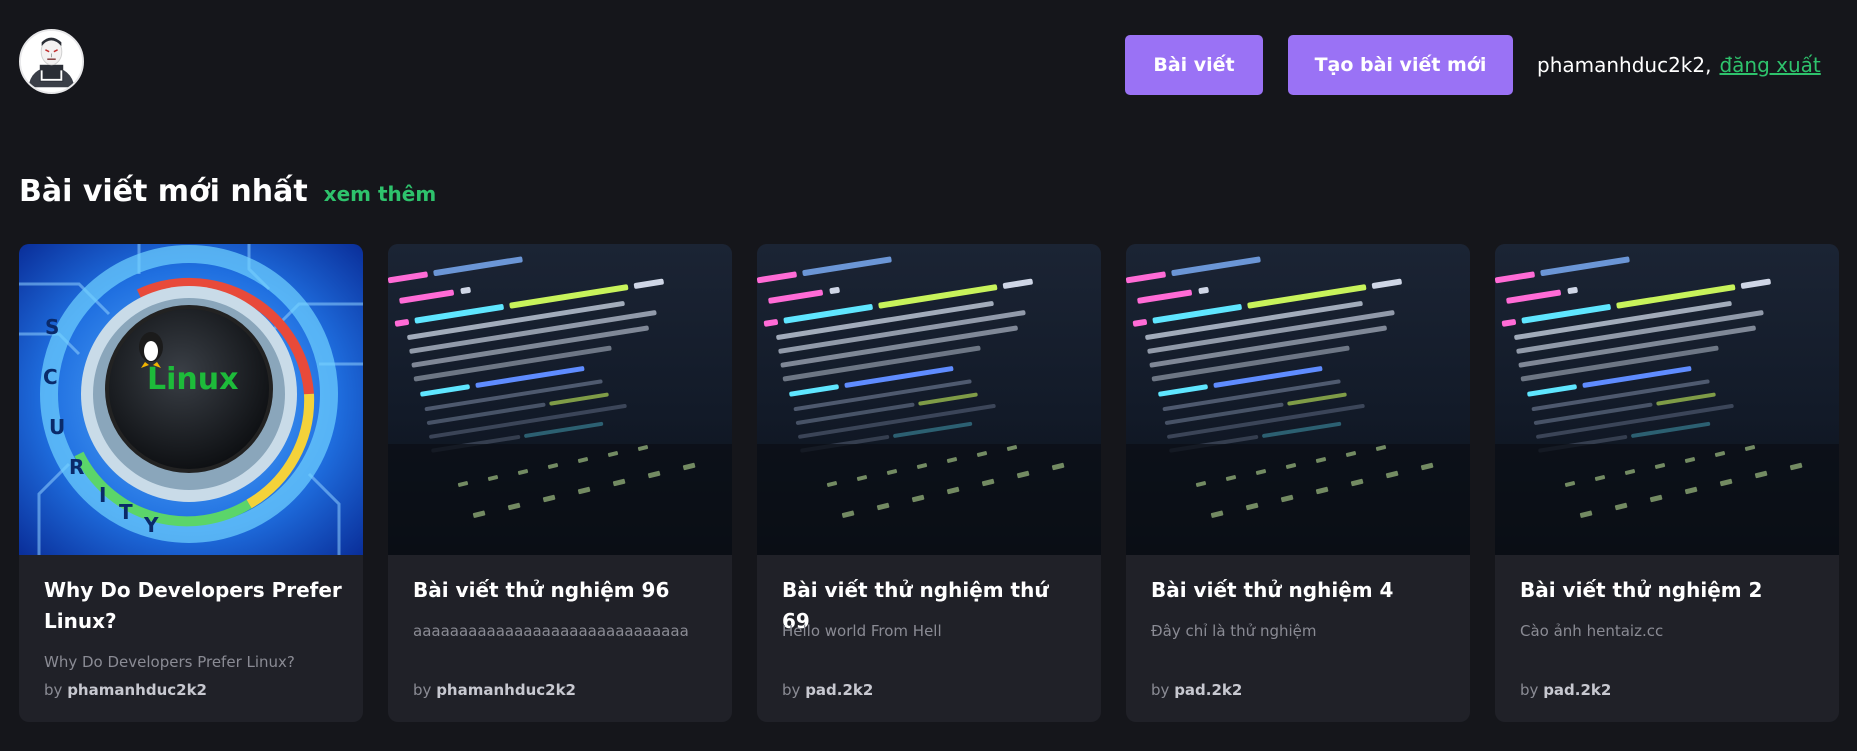 The image size is (1857, 751). I want to click on avatar, so click(51, 61).